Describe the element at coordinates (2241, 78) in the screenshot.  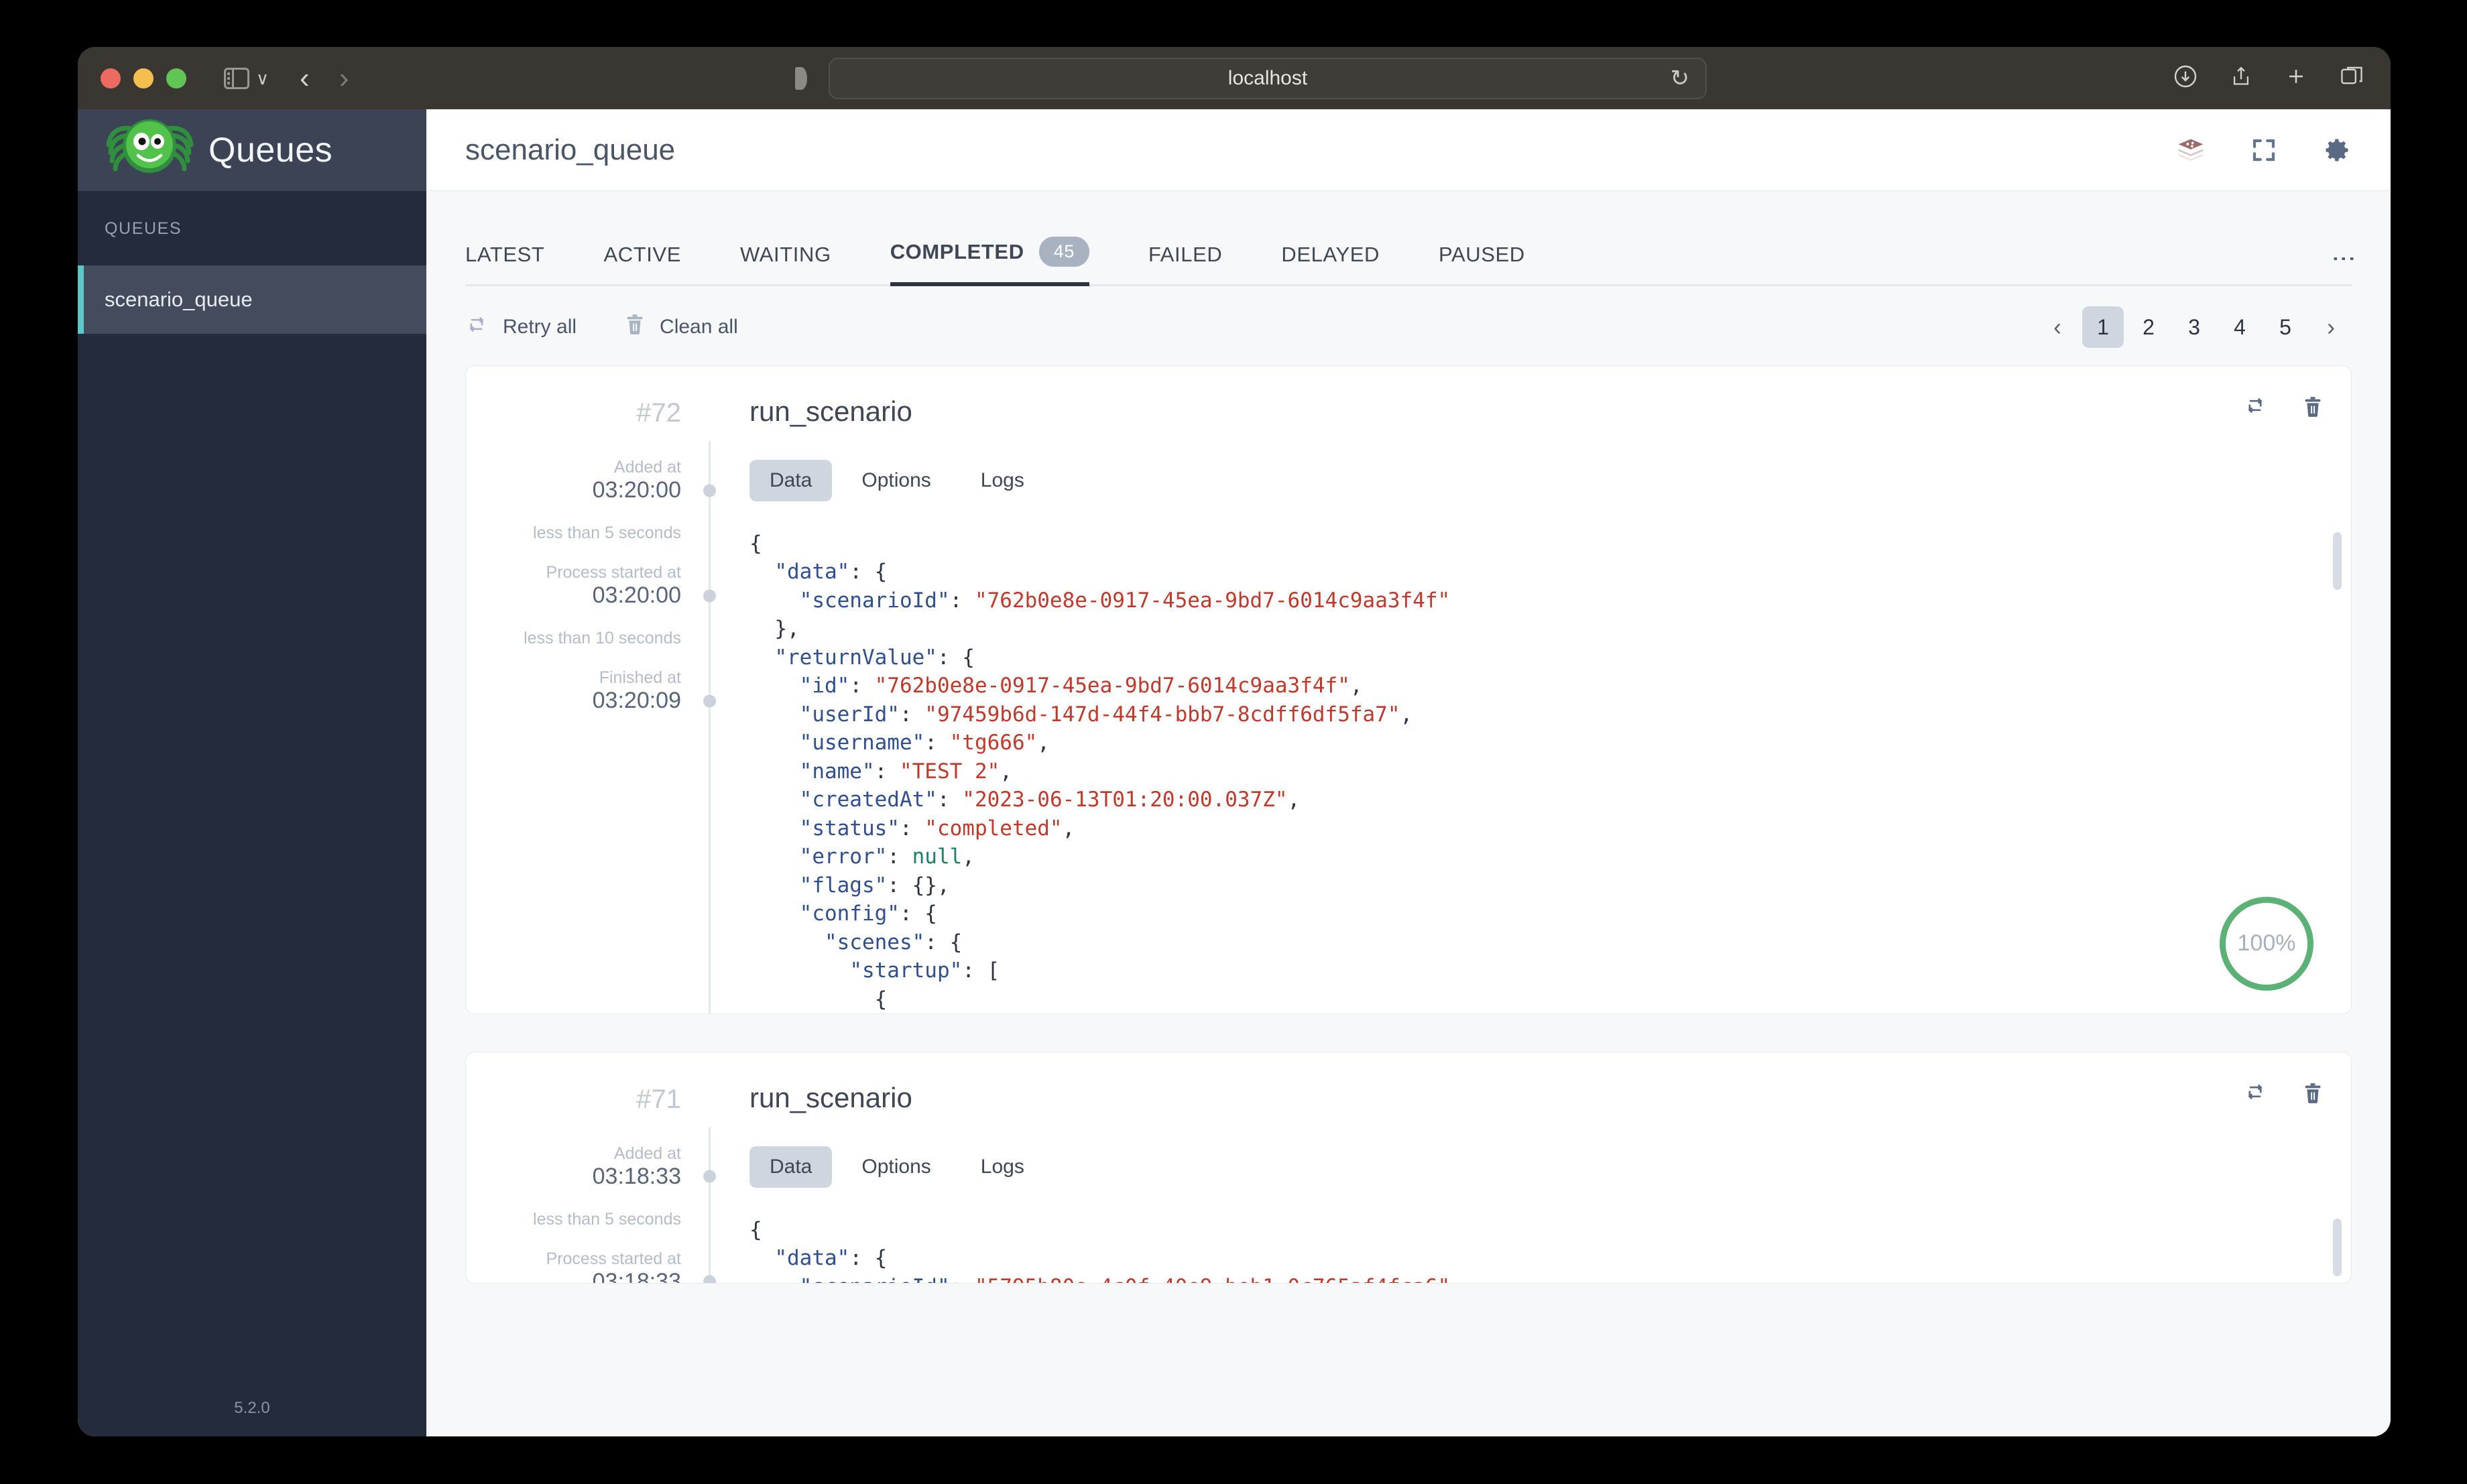
I see `share-icon` at that location.